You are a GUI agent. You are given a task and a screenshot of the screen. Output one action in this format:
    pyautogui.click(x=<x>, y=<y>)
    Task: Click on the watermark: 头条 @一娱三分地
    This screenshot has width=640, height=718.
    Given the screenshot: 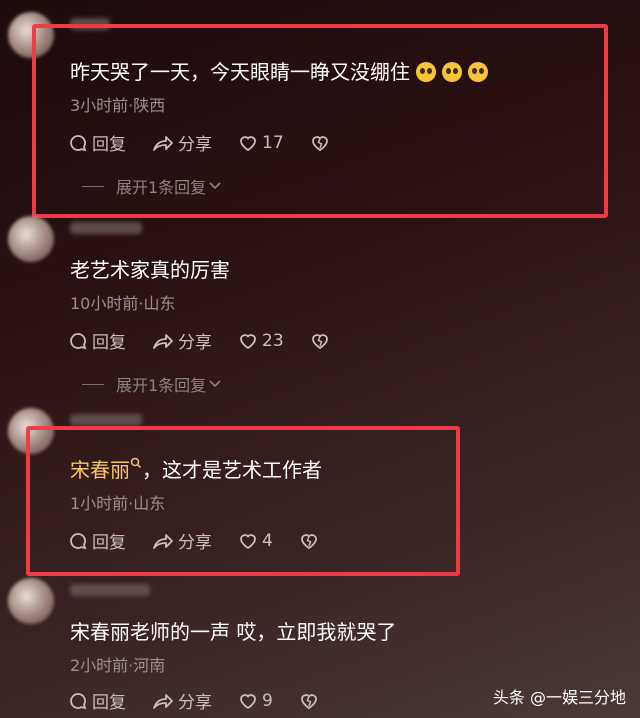 What is the action you would take?
    pyautogui.click(x=559, y=697)
    